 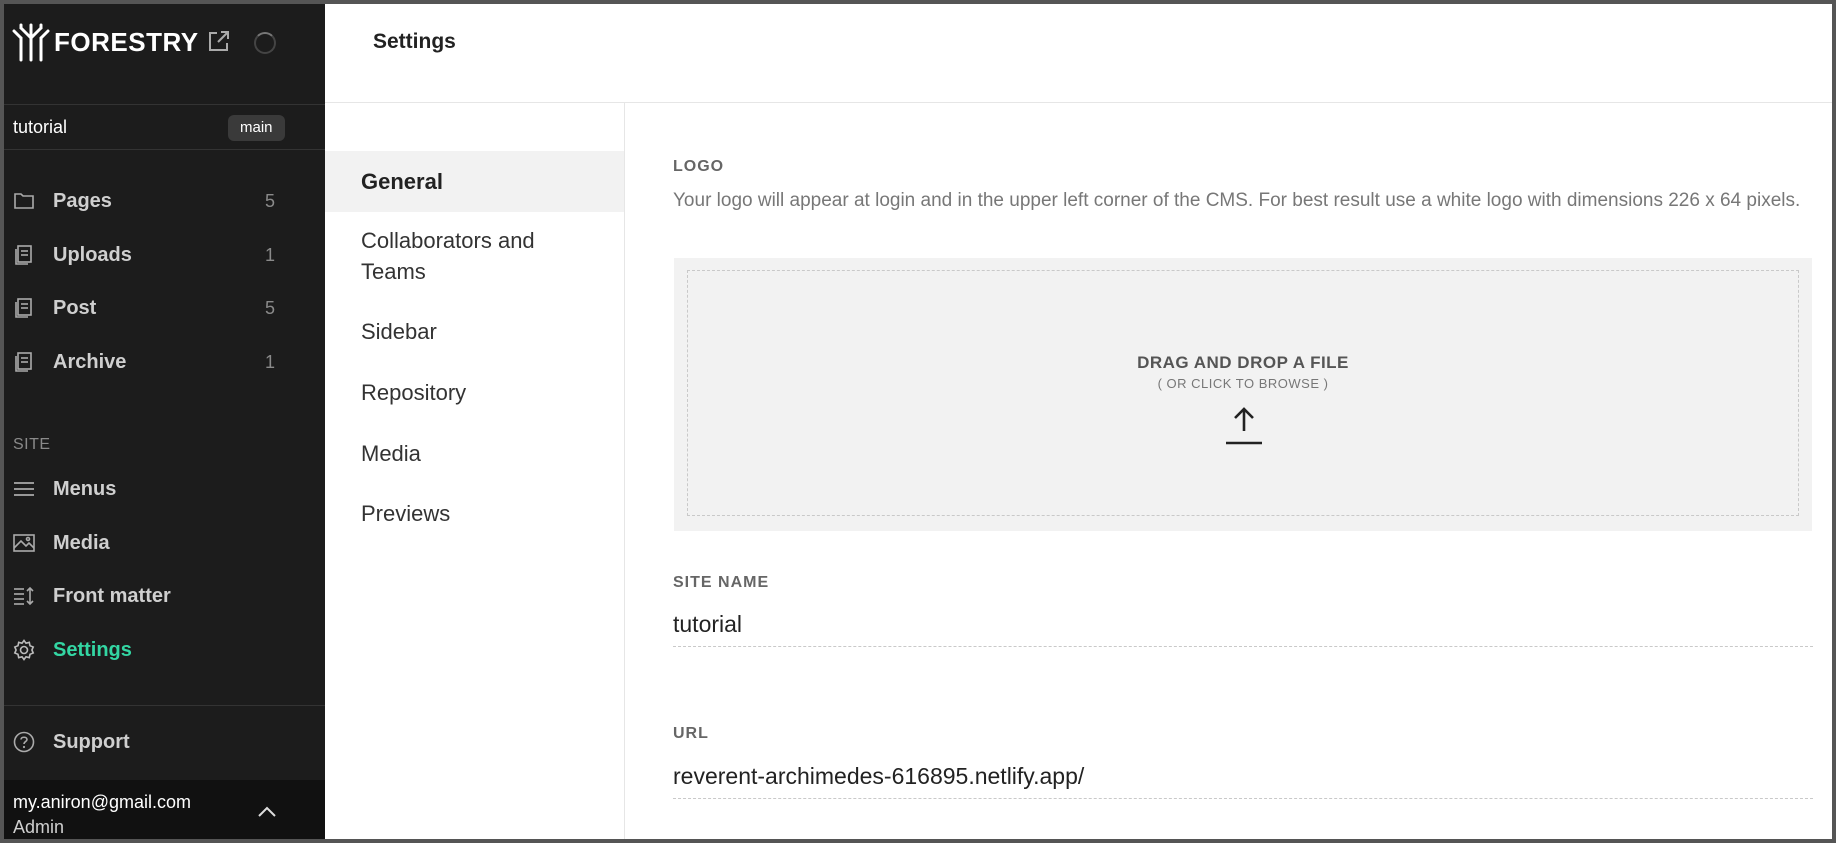 I want to click on sidebar-item-label: Post, so click(x=75, y=307).